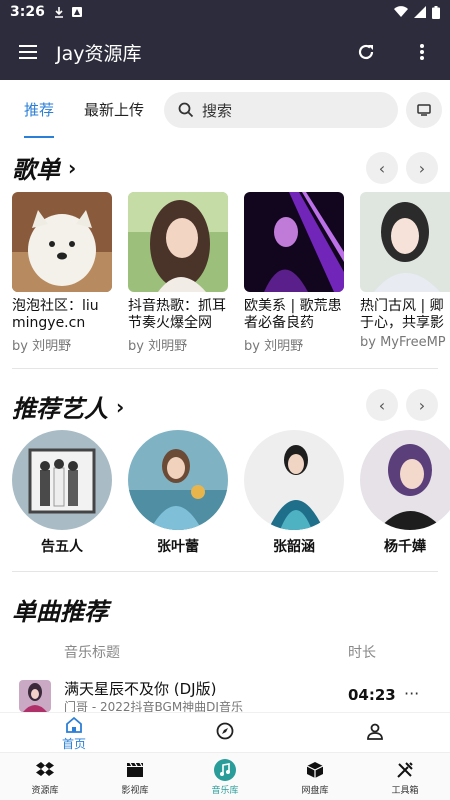  I want to click on status-time: 3:26, so click(27, 12).